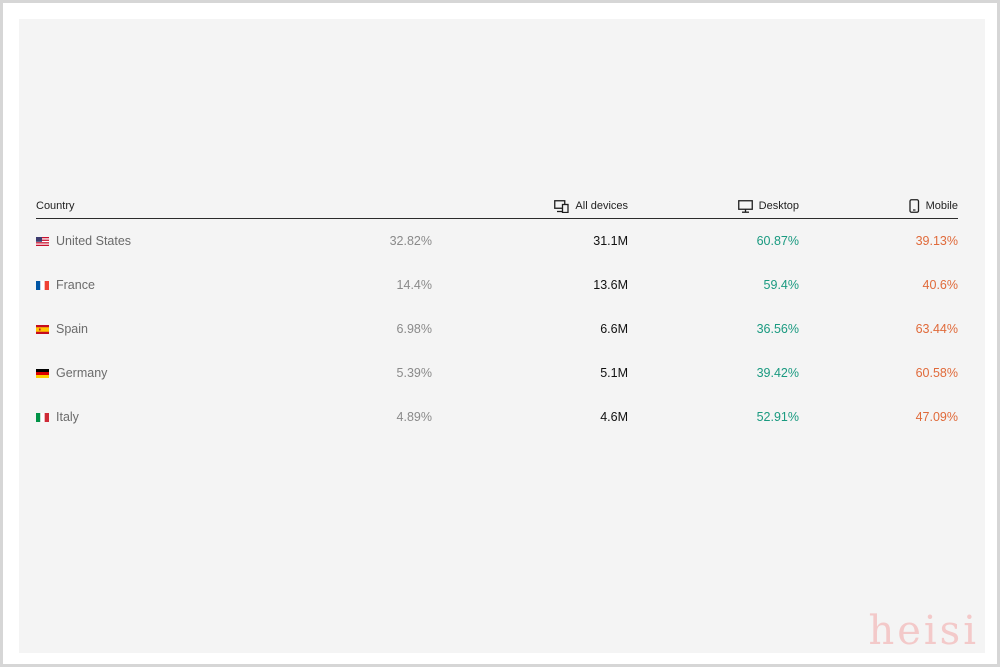 The height and width of the screenshot is (667, 1000). I want to click on header-all-devices-label: All devices, so click(601, 206).